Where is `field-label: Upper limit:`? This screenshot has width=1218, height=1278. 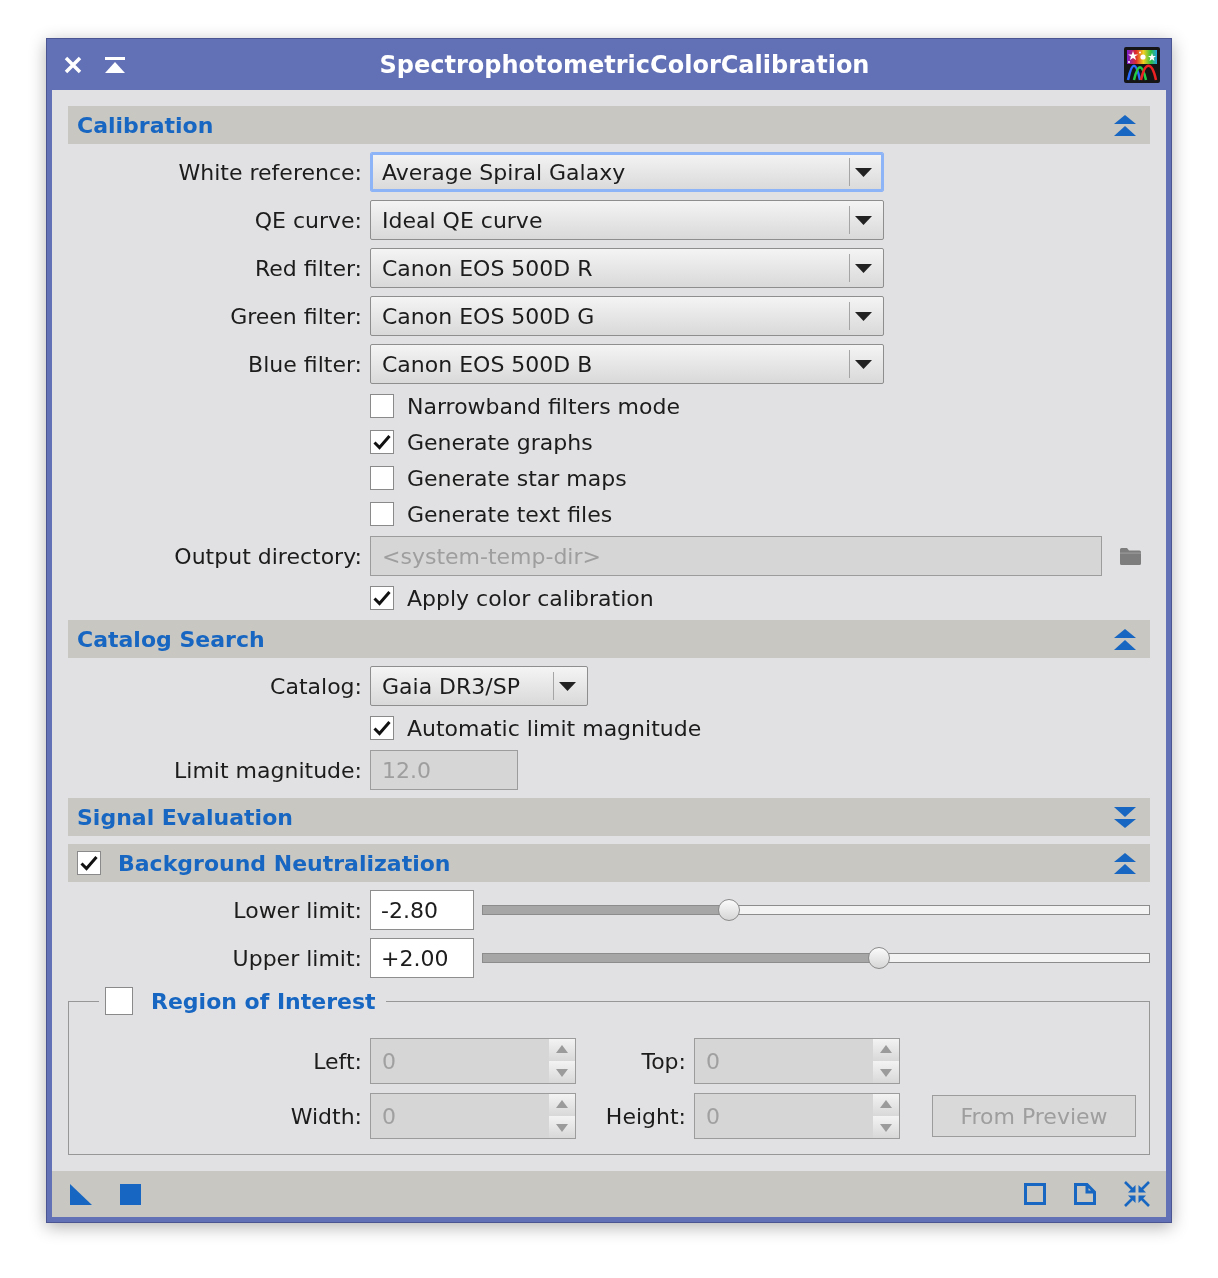
field-label: Upper limit: is located at coordinates (297, 958).